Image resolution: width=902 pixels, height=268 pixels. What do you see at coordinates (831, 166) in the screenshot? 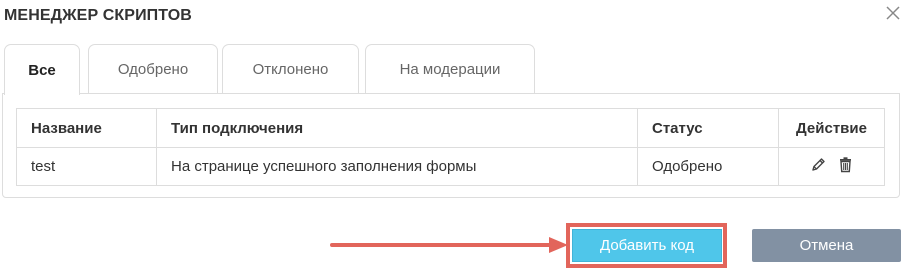
I see `cell-actions` at bounding box center [831, 166].